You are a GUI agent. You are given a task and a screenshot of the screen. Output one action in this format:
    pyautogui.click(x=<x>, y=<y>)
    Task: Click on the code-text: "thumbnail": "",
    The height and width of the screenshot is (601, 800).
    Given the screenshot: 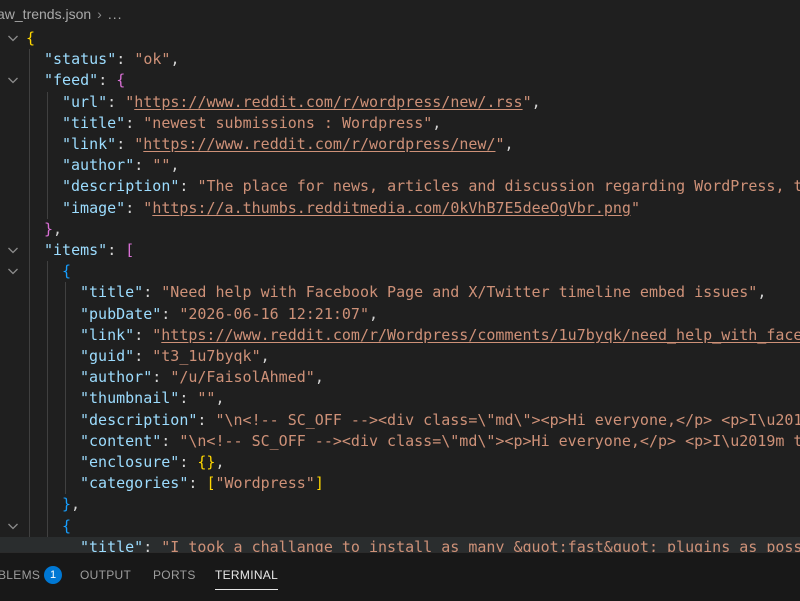 What is the action you would take?
    pyautogui.click(x=152, y=398)
    